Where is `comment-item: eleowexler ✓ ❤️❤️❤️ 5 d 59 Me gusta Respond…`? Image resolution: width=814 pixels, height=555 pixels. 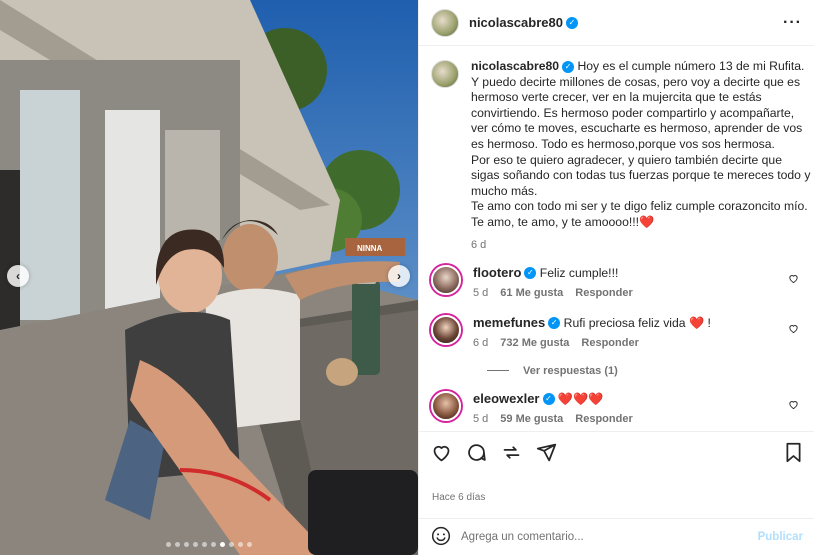 comment-item: eleowexler ✓ ❤️❤️❤️ 5 d 59 Me gusta Respond… is located at coordinates (617, 408).